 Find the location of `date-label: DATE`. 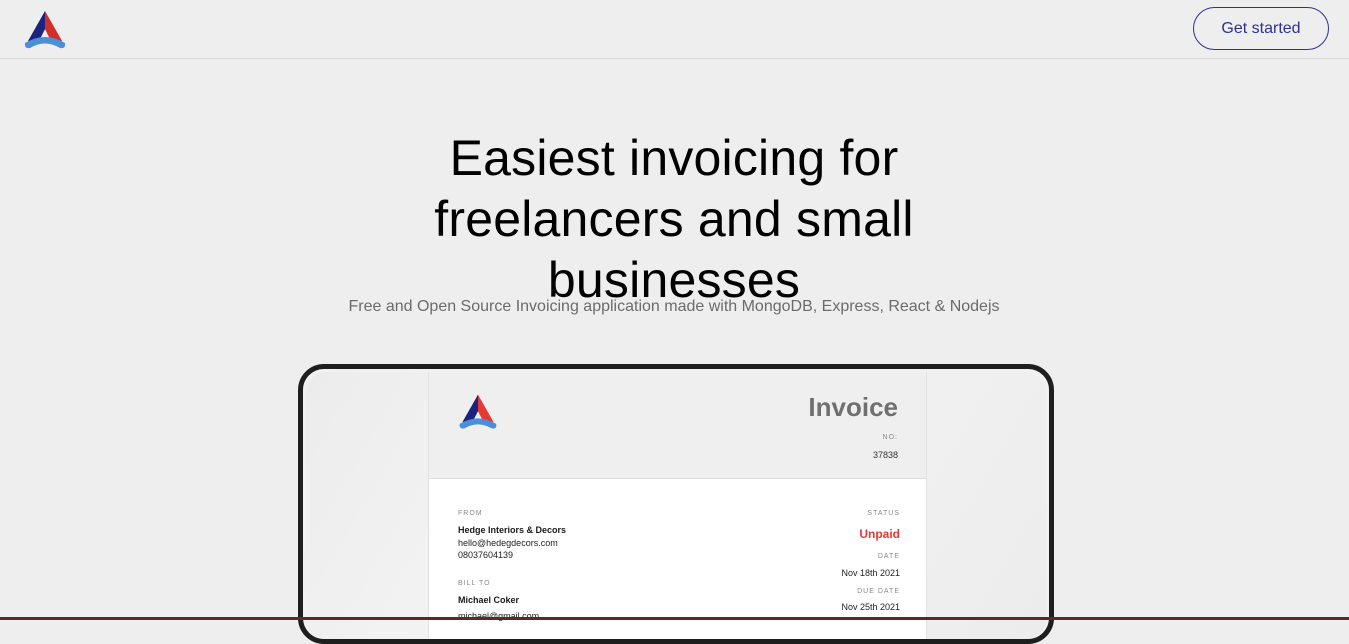

date-label: DATE is located at coordinates (888, 556).